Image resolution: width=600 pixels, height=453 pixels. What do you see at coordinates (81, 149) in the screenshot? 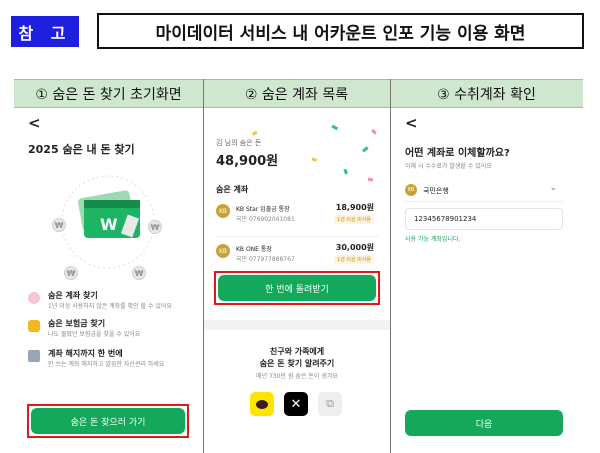
I see `screen-title: 2025 숨은 내 돈 찾기` at bounding box center [81, 149].